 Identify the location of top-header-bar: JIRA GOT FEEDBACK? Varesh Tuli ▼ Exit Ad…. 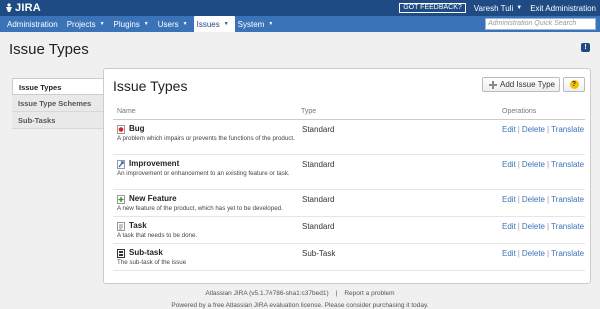
(300, 8).